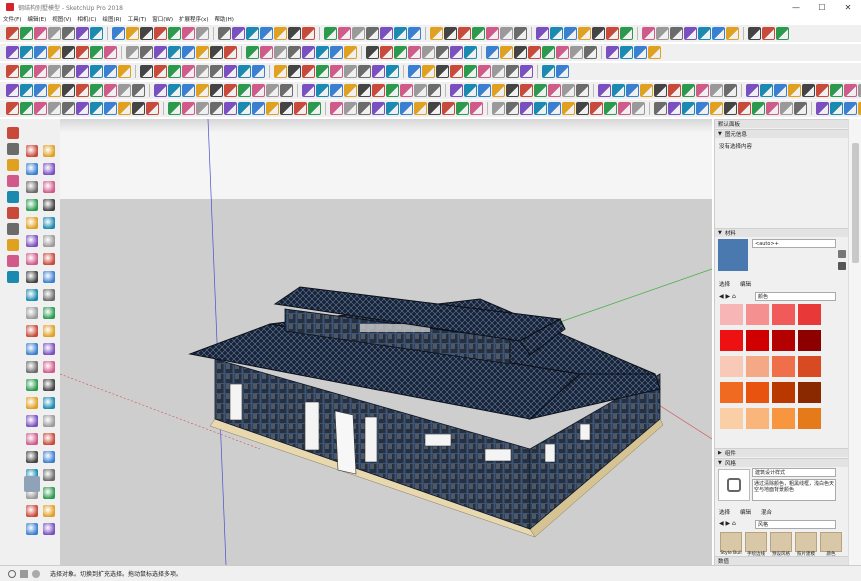  I want to click on material-category-select: 颜色, so click(795, 296).